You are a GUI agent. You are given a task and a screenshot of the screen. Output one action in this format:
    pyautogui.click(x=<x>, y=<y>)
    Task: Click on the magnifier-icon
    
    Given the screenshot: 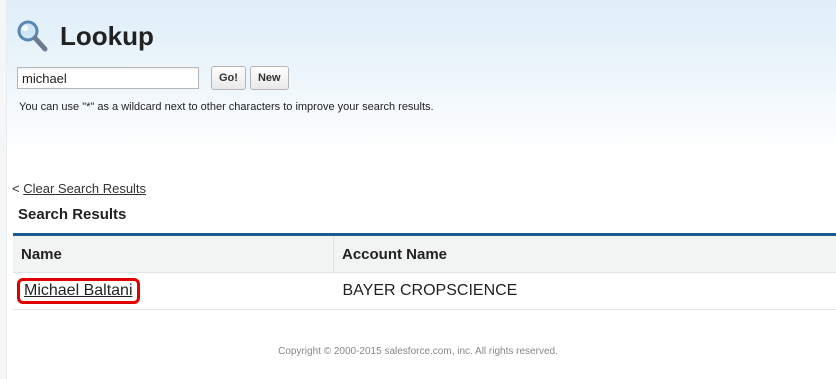 What is the action you would take?
    pyautogui.click(x=32, y=36)
    